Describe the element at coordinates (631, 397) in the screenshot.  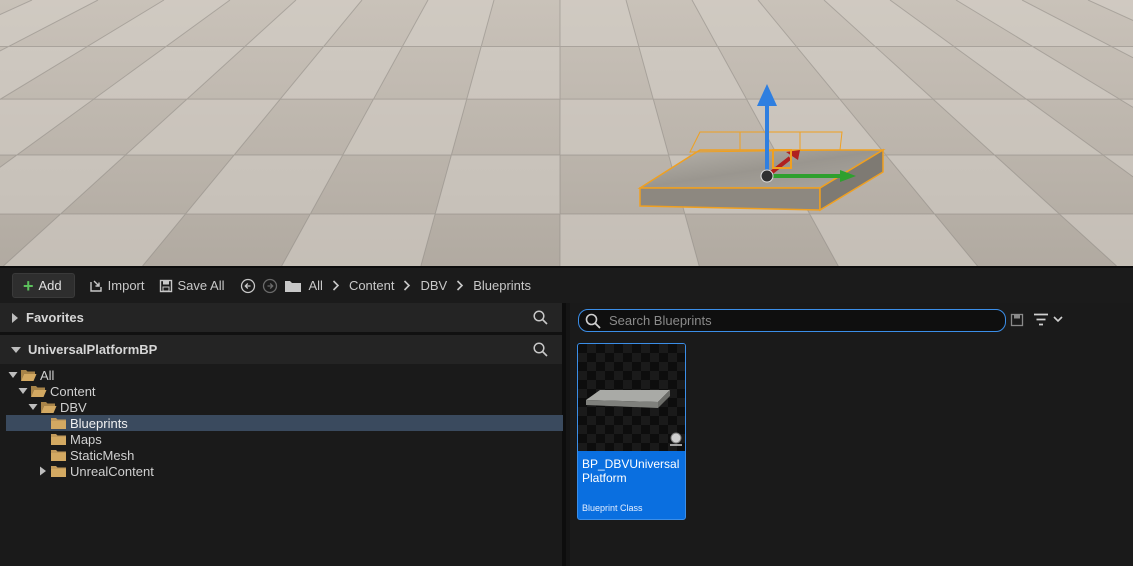
I see `asset-thumbnail` at that location.